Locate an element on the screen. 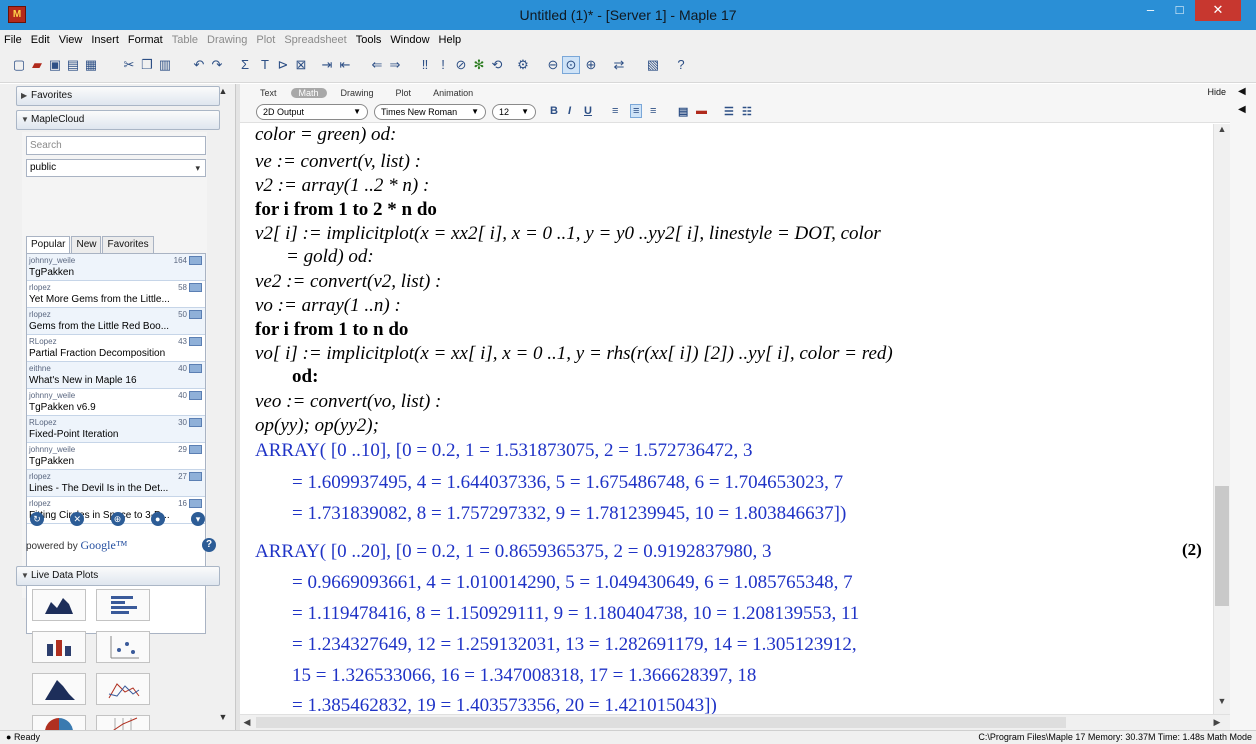 This screenshot has width=1256, height=744. refresh-icon: ↻ is located at coordinates (37, 519).